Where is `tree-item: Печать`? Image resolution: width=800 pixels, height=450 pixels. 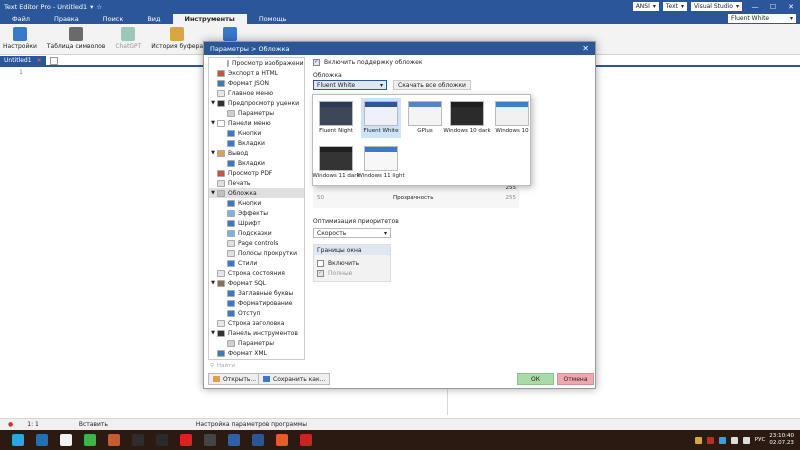
tree-item: Печать is located at coordinates (256, 183).